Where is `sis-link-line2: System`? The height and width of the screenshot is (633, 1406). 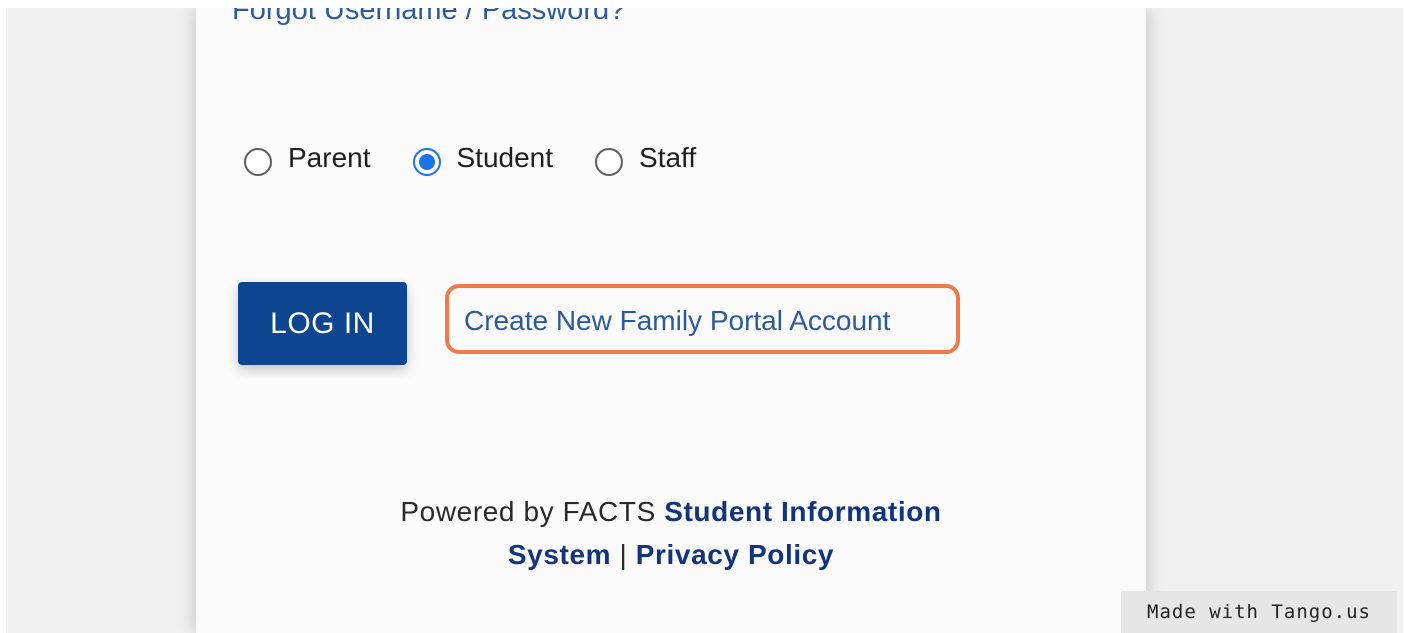
sis-link-line2: System is located at coordinates (559, 554).